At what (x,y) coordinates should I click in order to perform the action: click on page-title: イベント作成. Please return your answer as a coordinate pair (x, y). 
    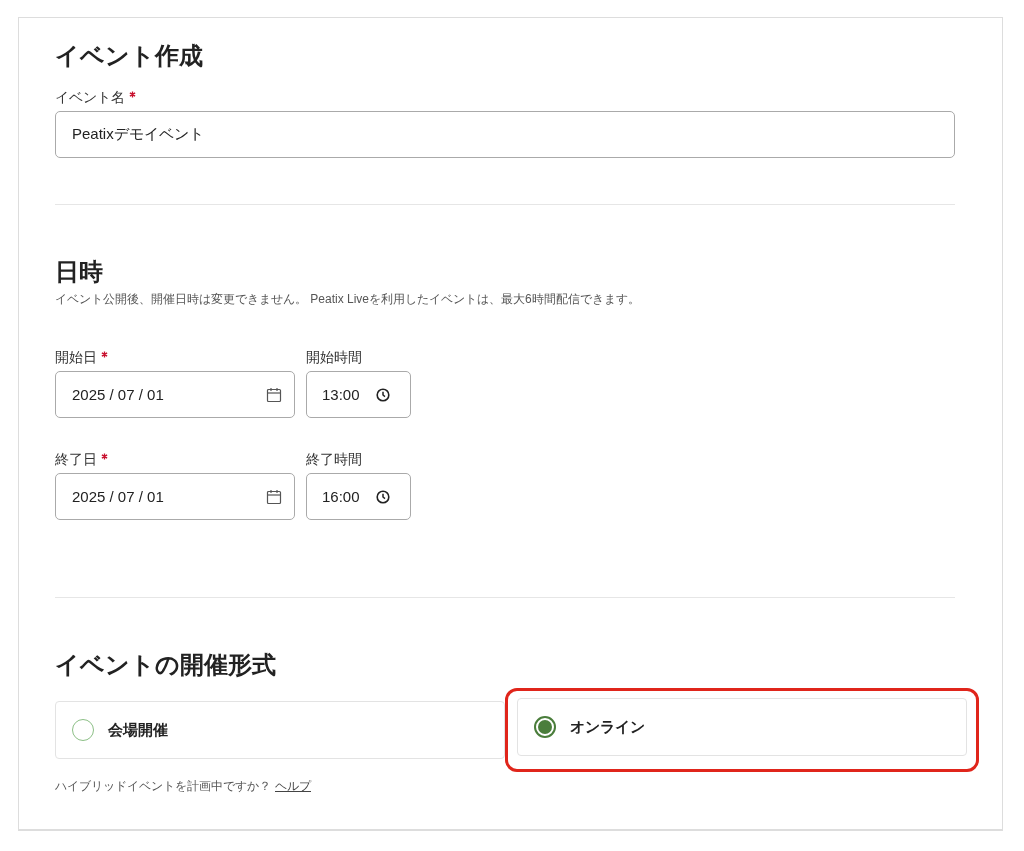
    Looking at the image, I should click on (129, 56).